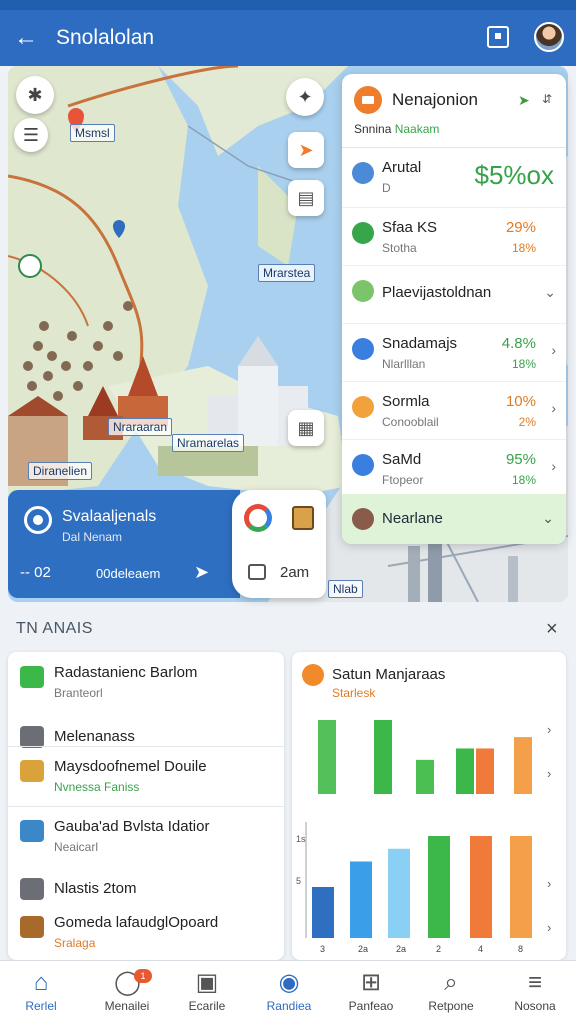 Image resolution: width=576 pixels, height=1024 pixels. I want to click on close-icon: ×, so click(552, 629).